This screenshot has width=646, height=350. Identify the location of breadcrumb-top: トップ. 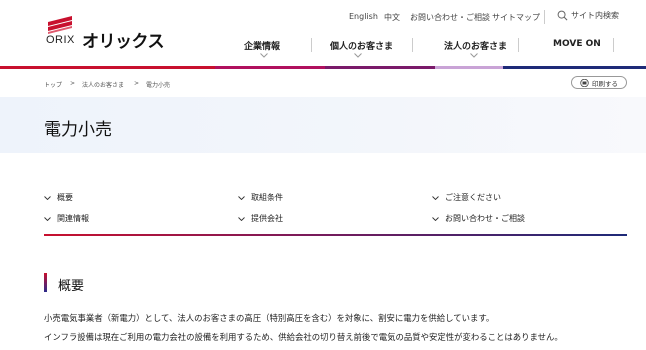
(53, 84).